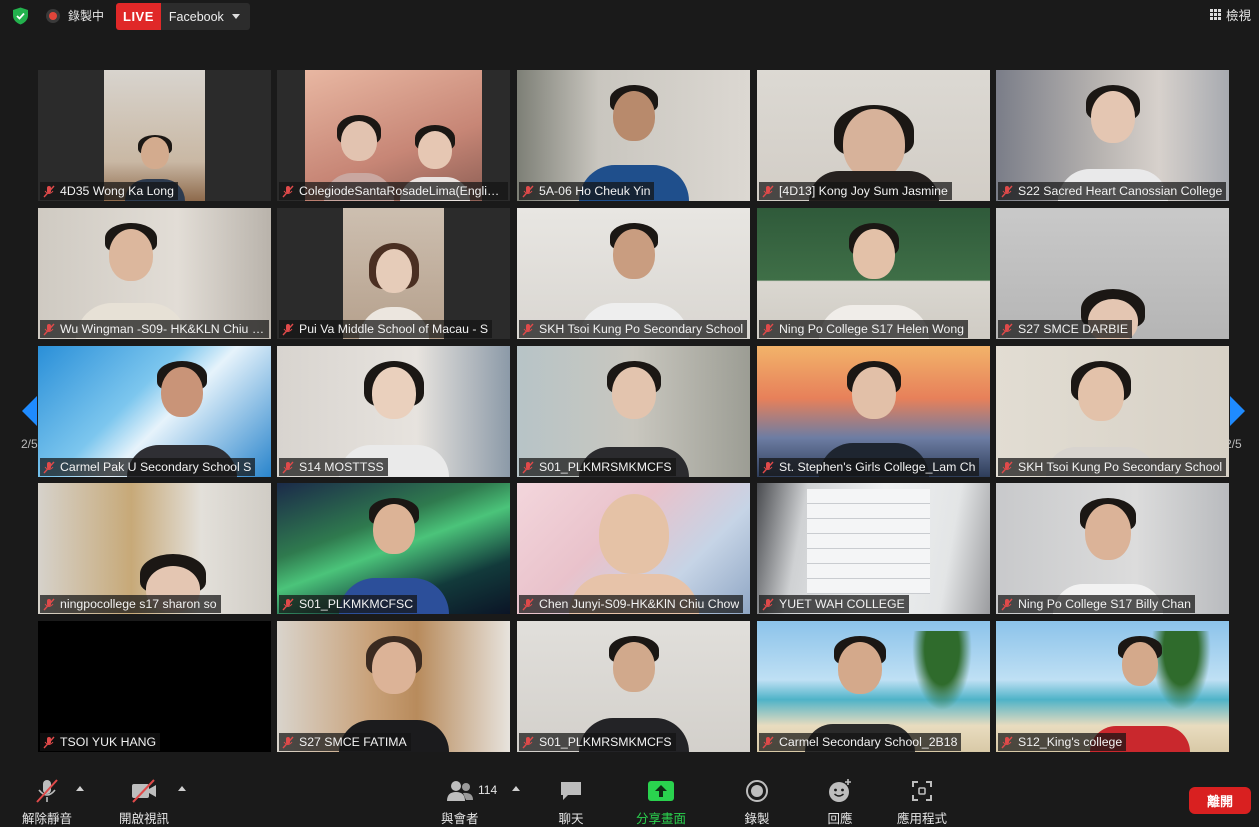 This screenshot has width=1259, height=827. What do you see at coordinates (394, 329) in the screenshot?
I see `participant-name: Pui Va Middle School of Macau - S` at bounding box center [394, 329].